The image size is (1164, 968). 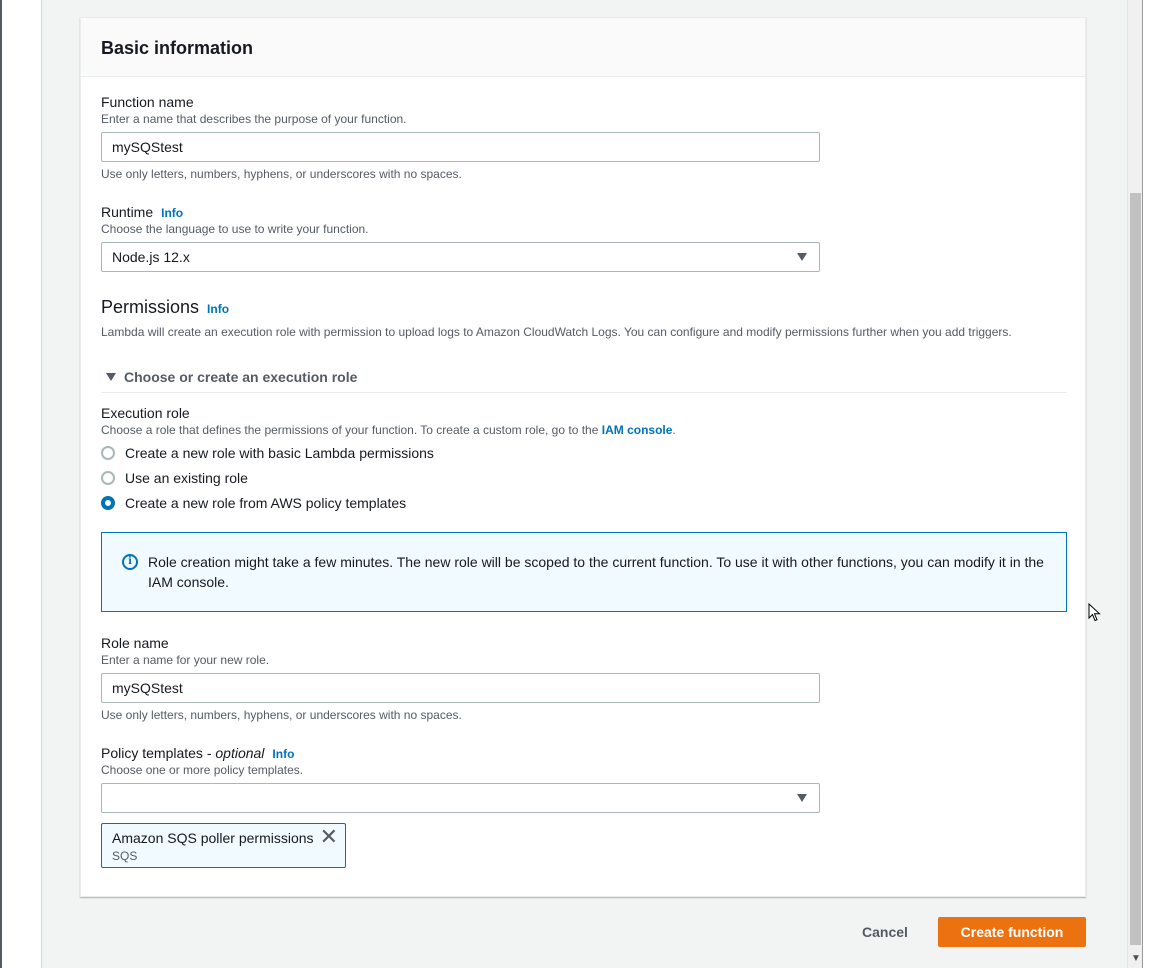 I want to click on radio-button-selected, so click(x=108, y=503).